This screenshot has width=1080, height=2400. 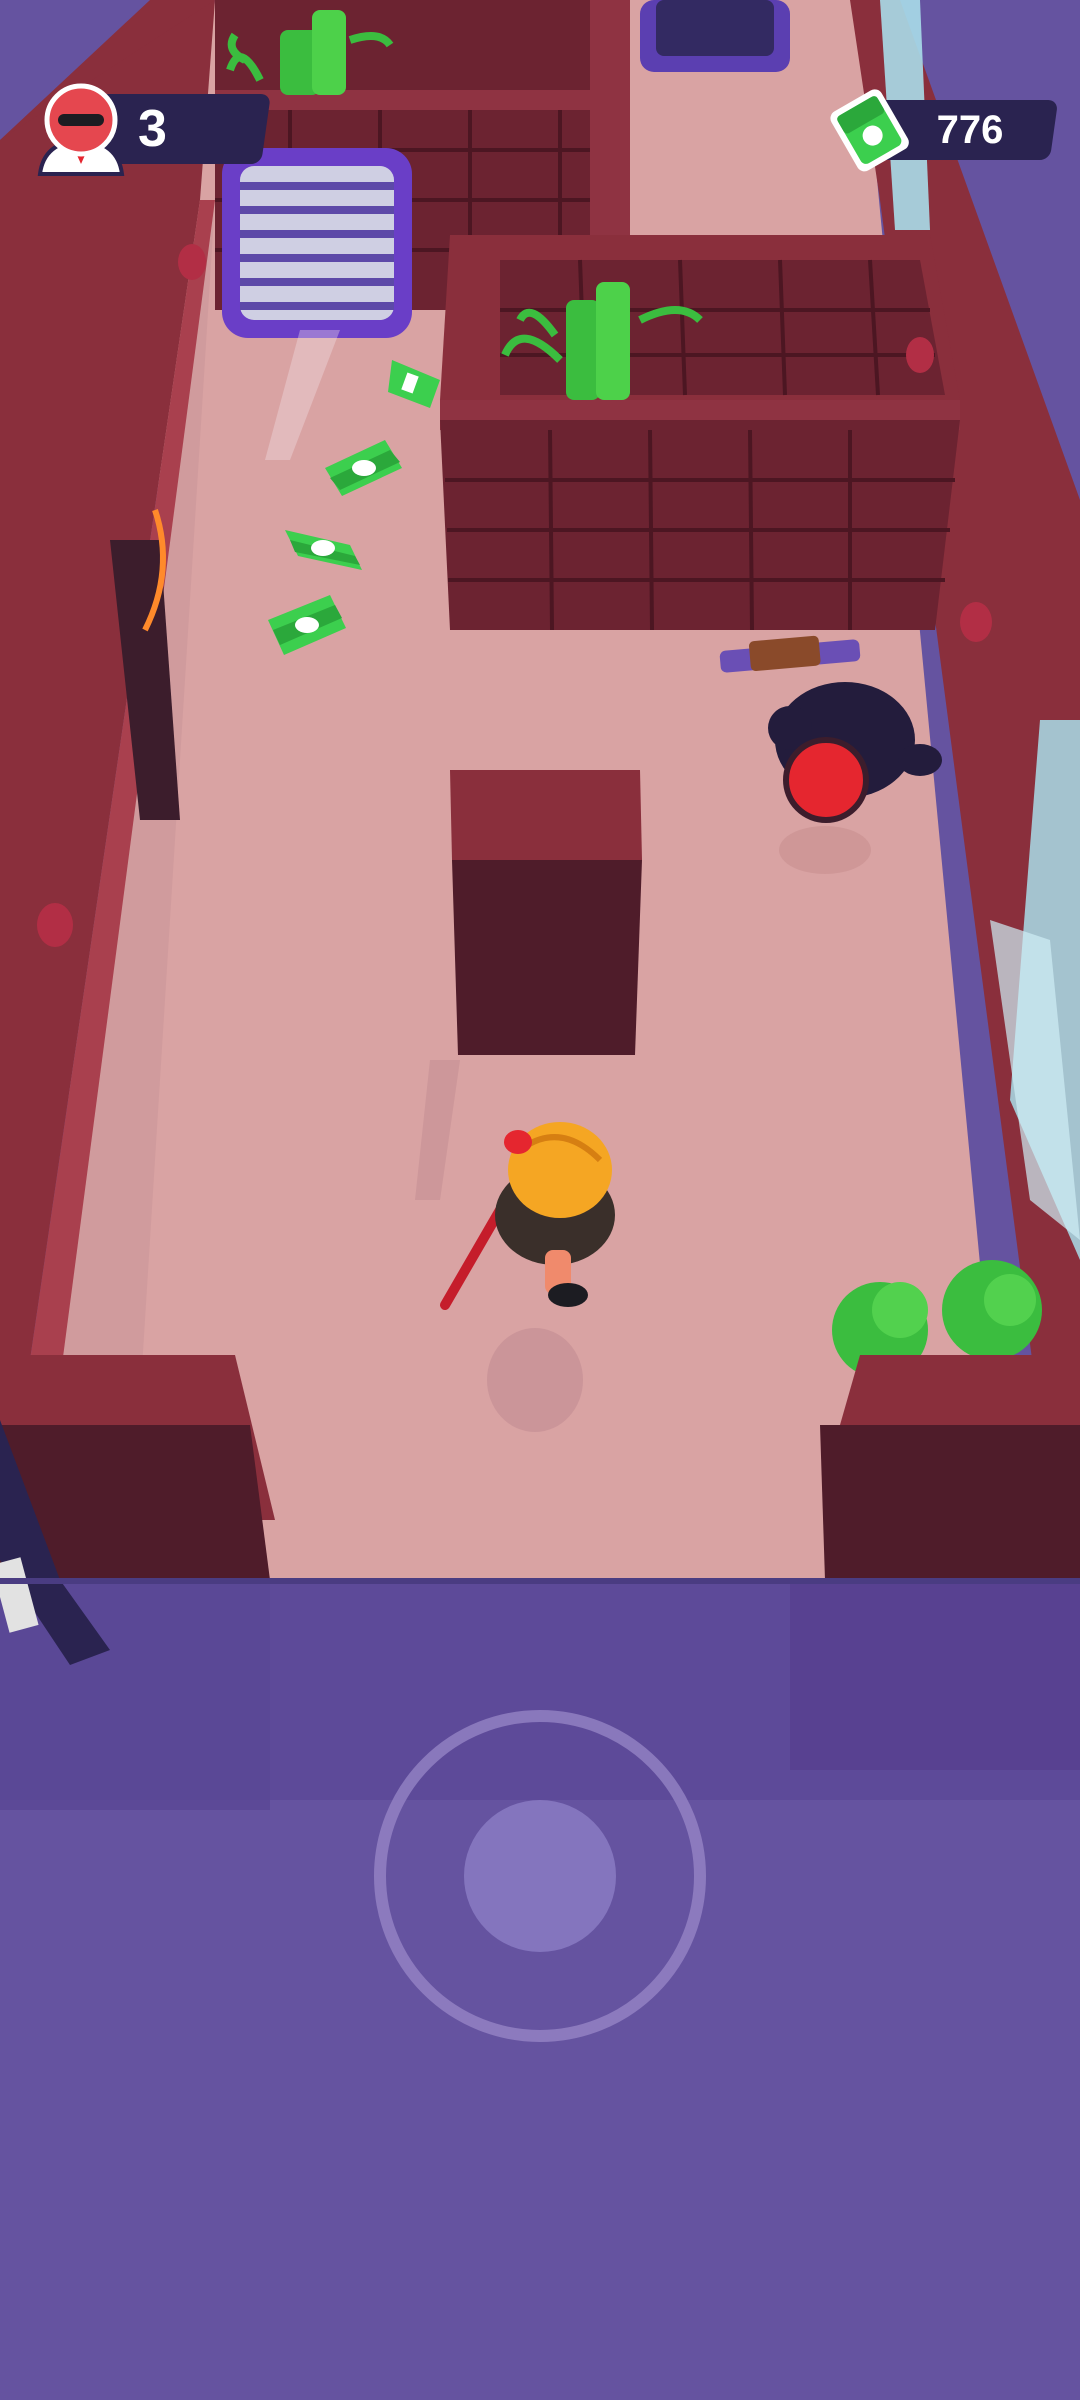 I want to click on center-wall-block, so click(x=700, y=433).